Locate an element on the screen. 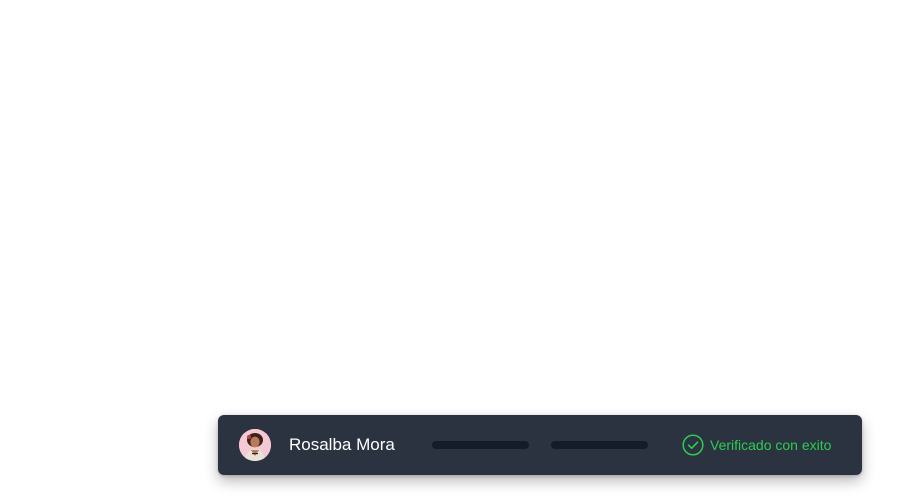 The image size is (916, 498). check-circle-icon is located at coordinates (693, 445).